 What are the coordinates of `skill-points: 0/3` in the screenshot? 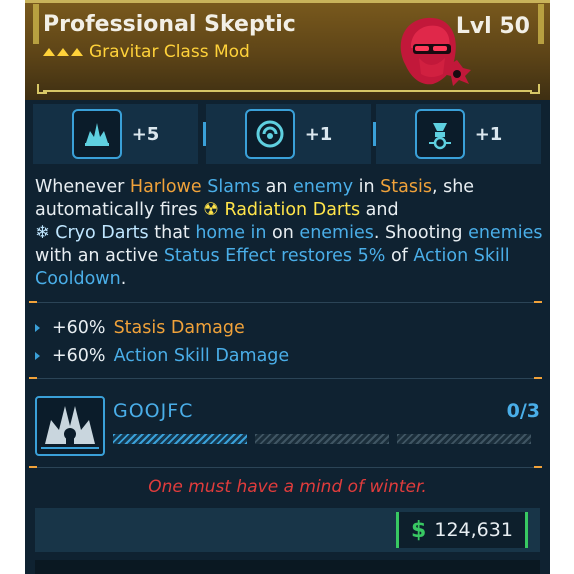 It's located at (523, 411).